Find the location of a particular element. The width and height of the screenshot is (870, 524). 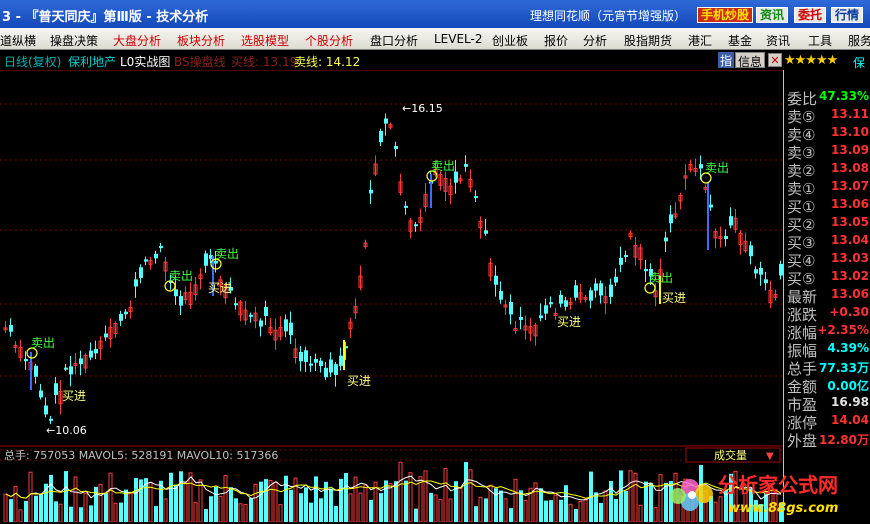

quote-value: 16.98 is located at coordinates (850, 402).